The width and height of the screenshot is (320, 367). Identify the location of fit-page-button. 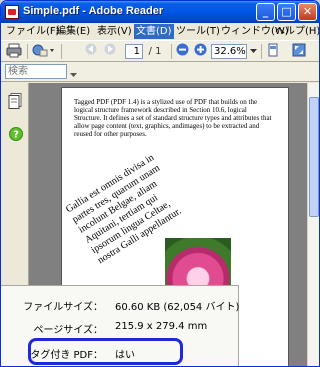
(273, 51).